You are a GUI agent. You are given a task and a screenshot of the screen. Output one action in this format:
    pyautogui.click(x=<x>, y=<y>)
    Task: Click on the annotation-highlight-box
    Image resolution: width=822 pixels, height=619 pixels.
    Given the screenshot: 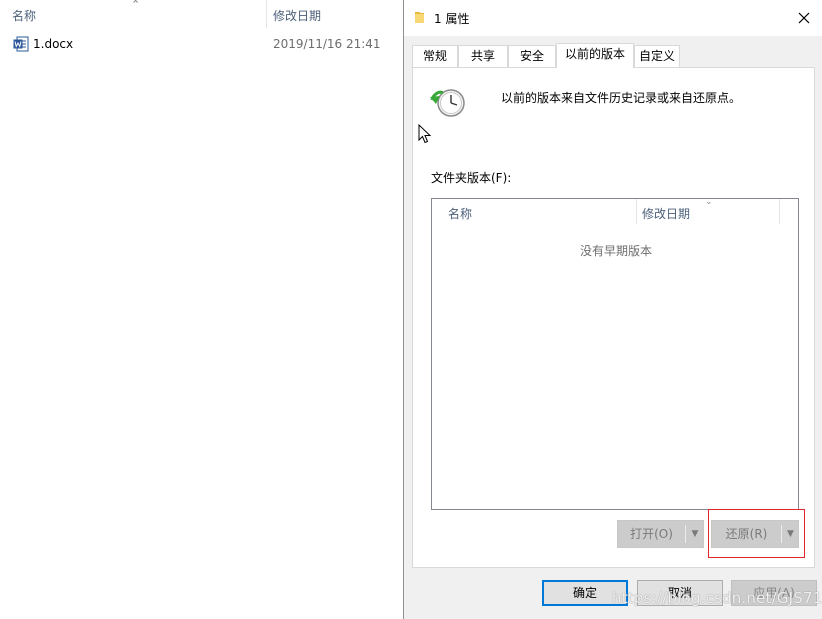 What is the action you would take?
    pyautogui.click(x=756, y=533)
    